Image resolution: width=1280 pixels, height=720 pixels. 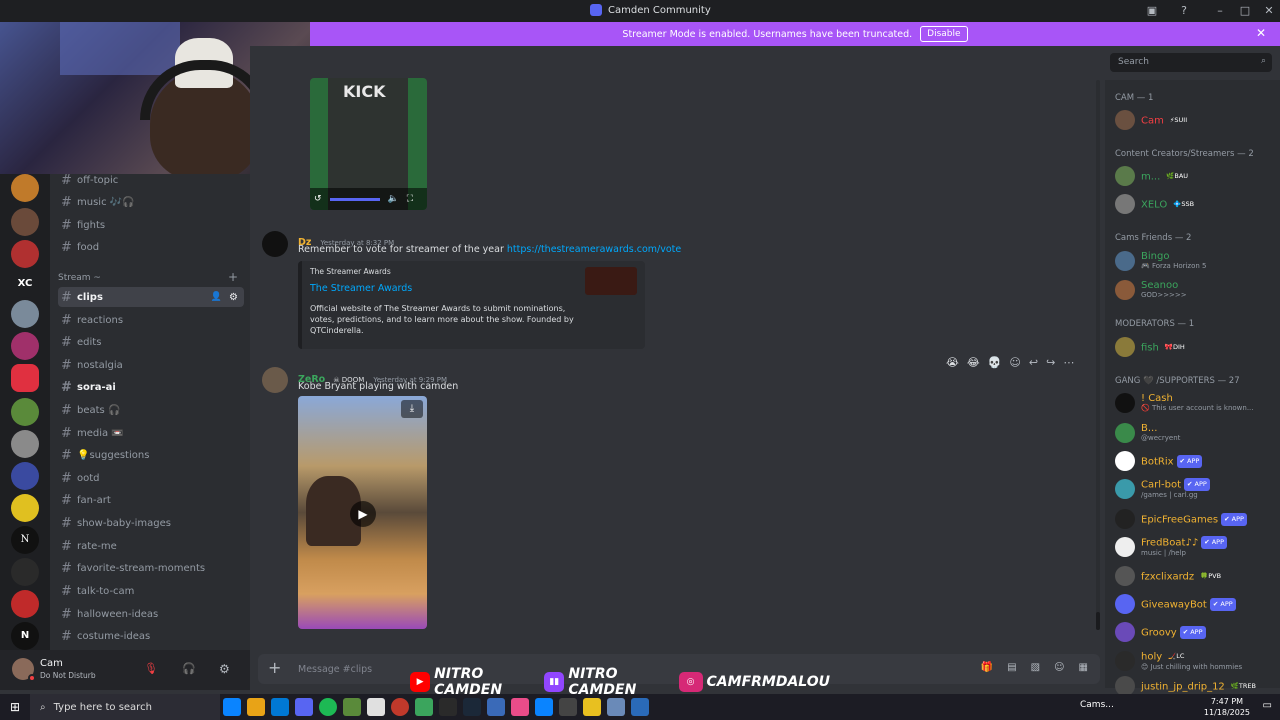 What do you see at coordinates (995, 362) in the screenshot?
I see `reaction-icon: 💀` at bounding box center [995, 362].